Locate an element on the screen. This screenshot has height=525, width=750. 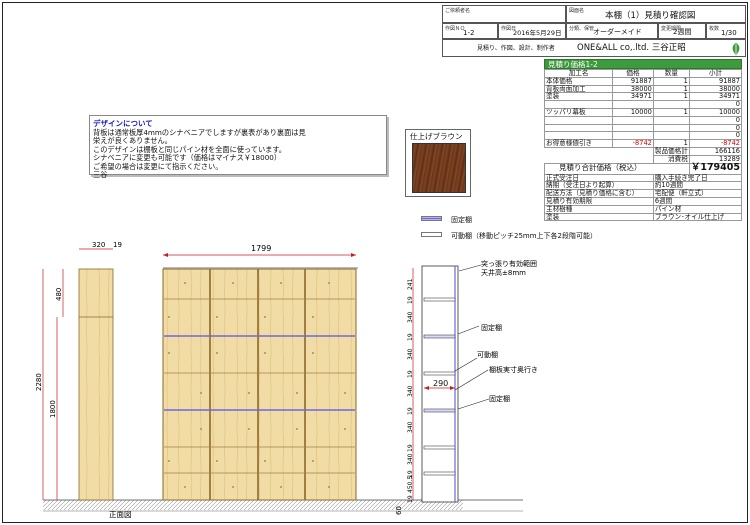
dim-320: 320 is located at coordinates (98, 245).